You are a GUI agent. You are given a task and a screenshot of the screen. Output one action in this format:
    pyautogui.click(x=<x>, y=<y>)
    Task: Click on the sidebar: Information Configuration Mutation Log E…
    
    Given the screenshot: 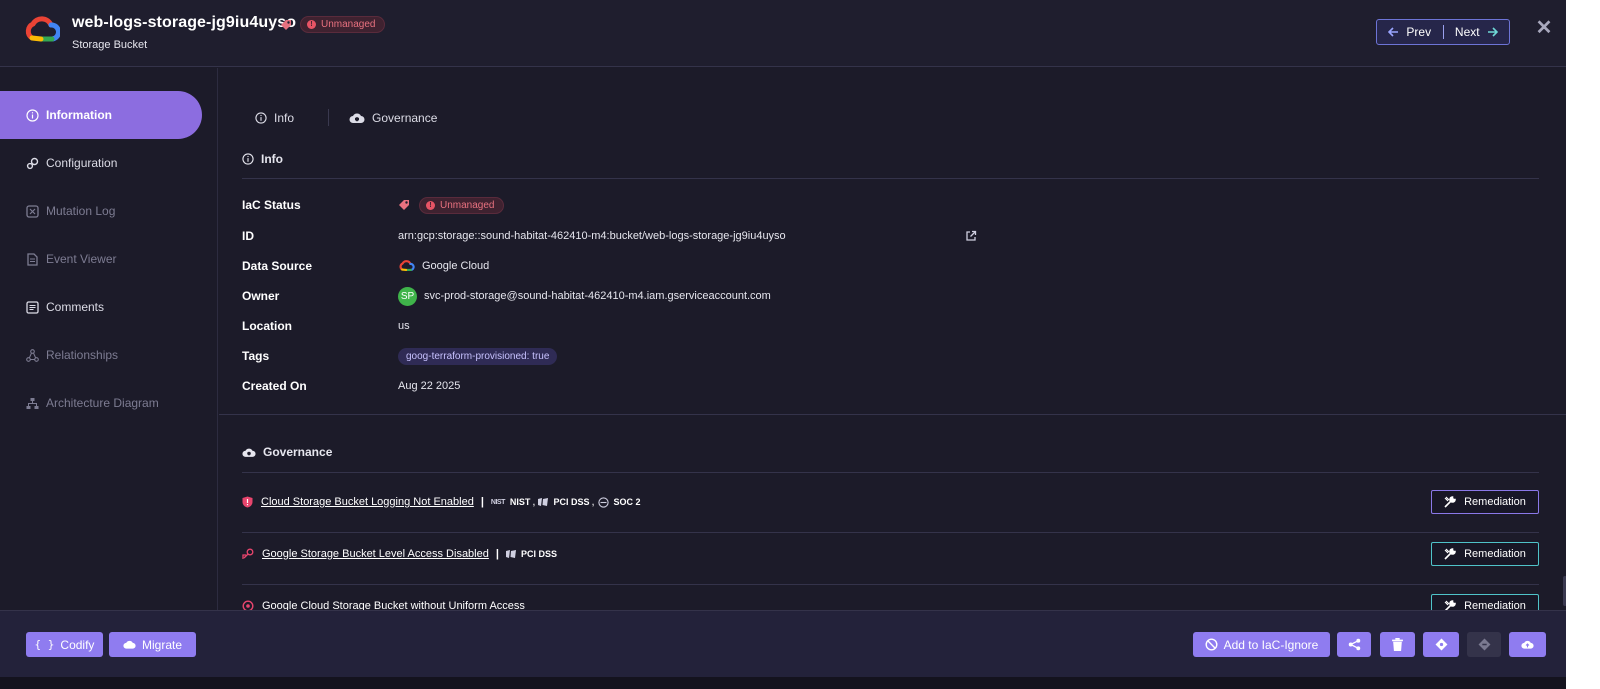 What is the action you would take?
    pyautogui.click(x=109, y=339)
    